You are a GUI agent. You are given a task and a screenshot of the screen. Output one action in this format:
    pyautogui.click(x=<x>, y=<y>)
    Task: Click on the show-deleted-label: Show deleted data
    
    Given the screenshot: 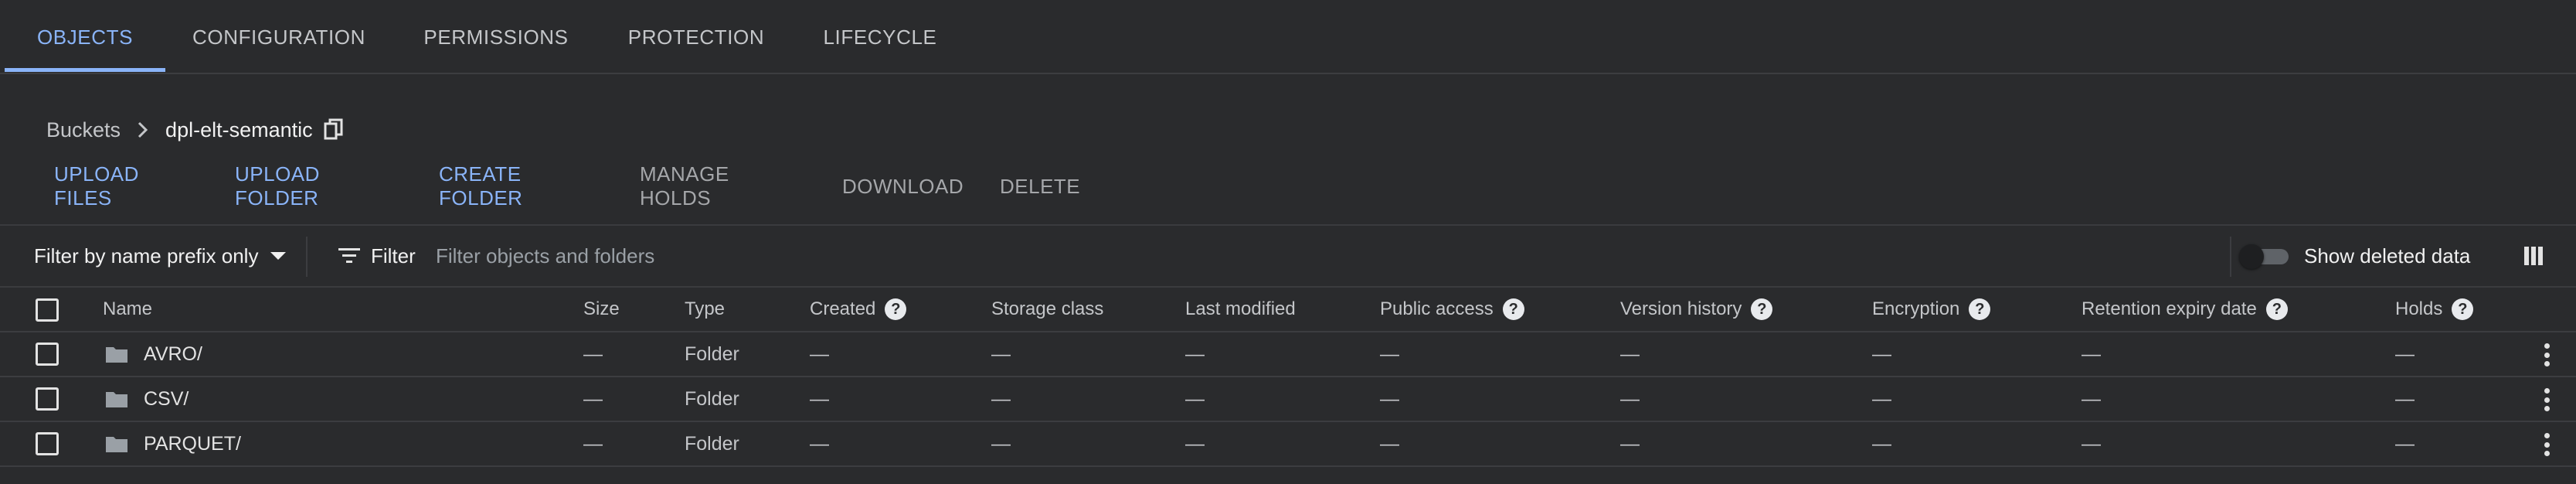 What is the action you would take?
    pyautogui.click(x=2387, y=256)
    